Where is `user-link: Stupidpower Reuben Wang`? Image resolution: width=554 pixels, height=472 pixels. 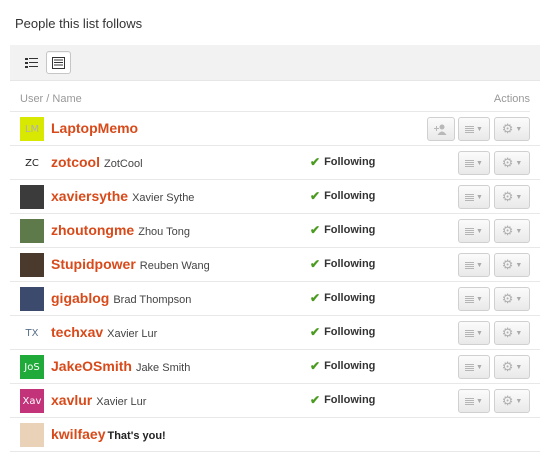 user-link: Stupidpower Reuben Wang is located at coordinates (130, 264).